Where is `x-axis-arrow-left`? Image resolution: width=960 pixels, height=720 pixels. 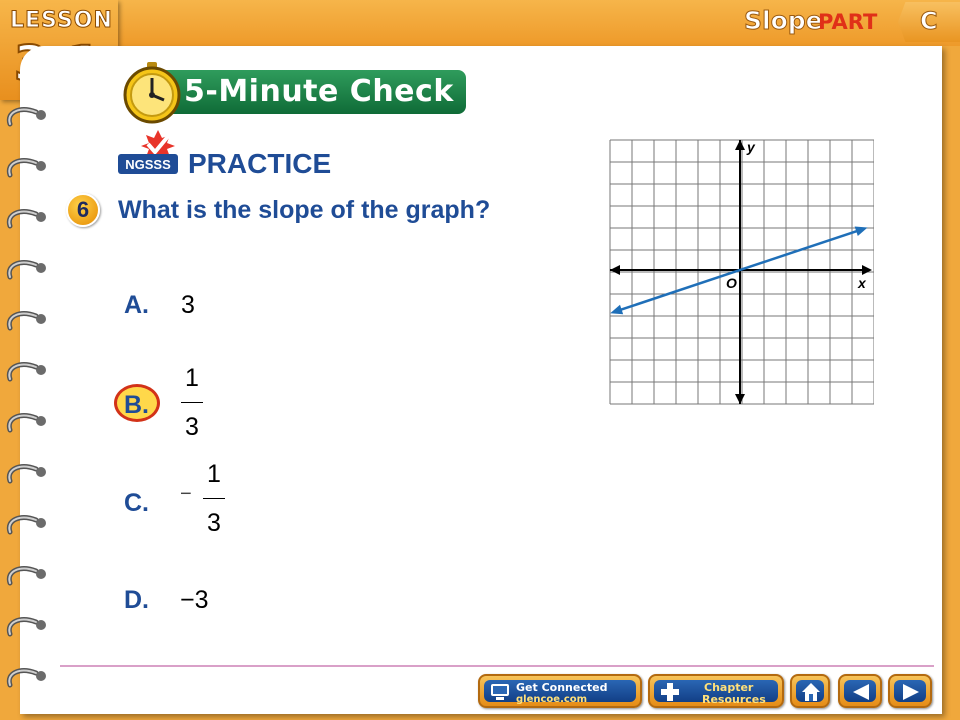
x-axis-arrow-left is located at coordinates (615, 270).